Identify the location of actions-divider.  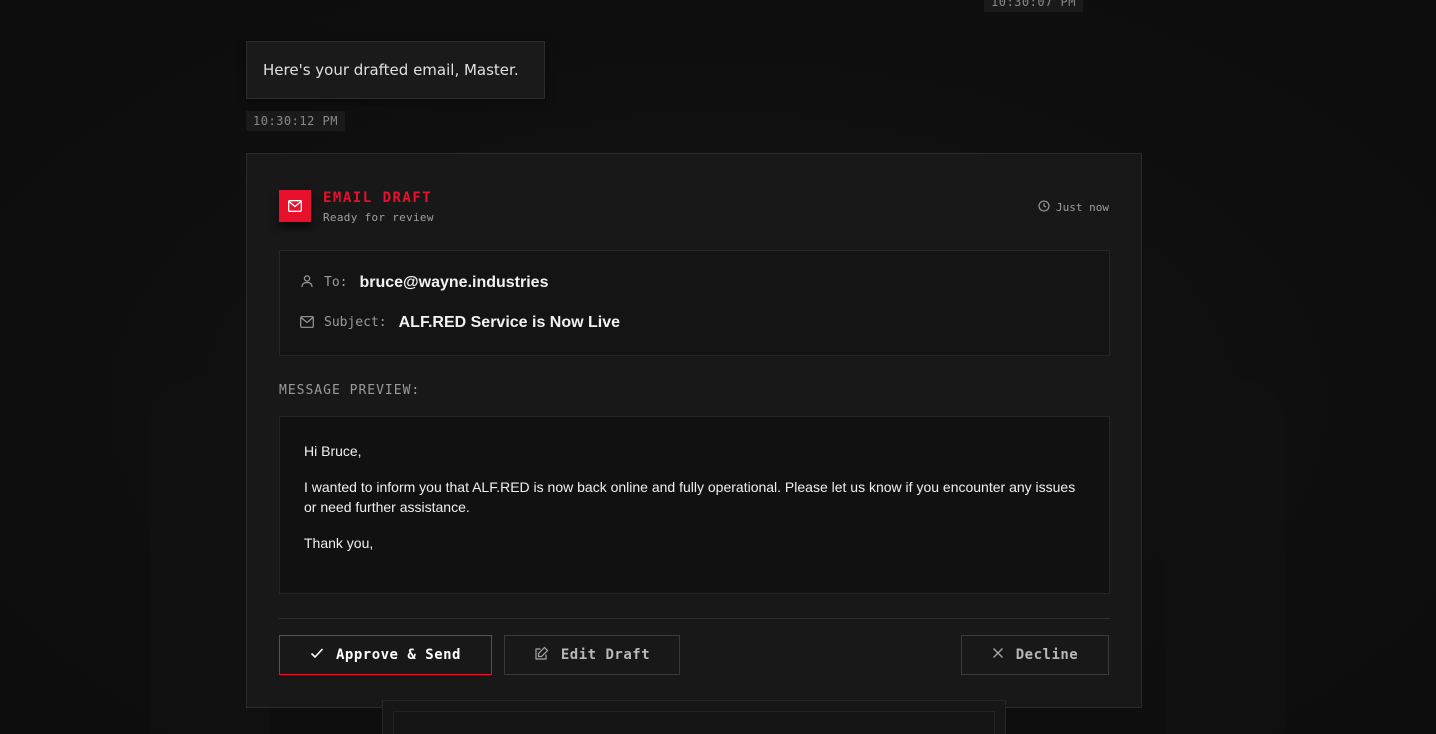
(694, 618).